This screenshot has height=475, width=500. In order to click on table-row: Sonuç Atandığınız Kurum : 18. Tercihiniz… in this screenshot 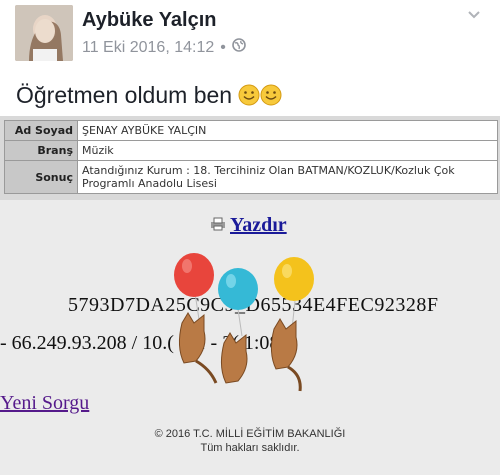, I will do `click(251, 177)`.